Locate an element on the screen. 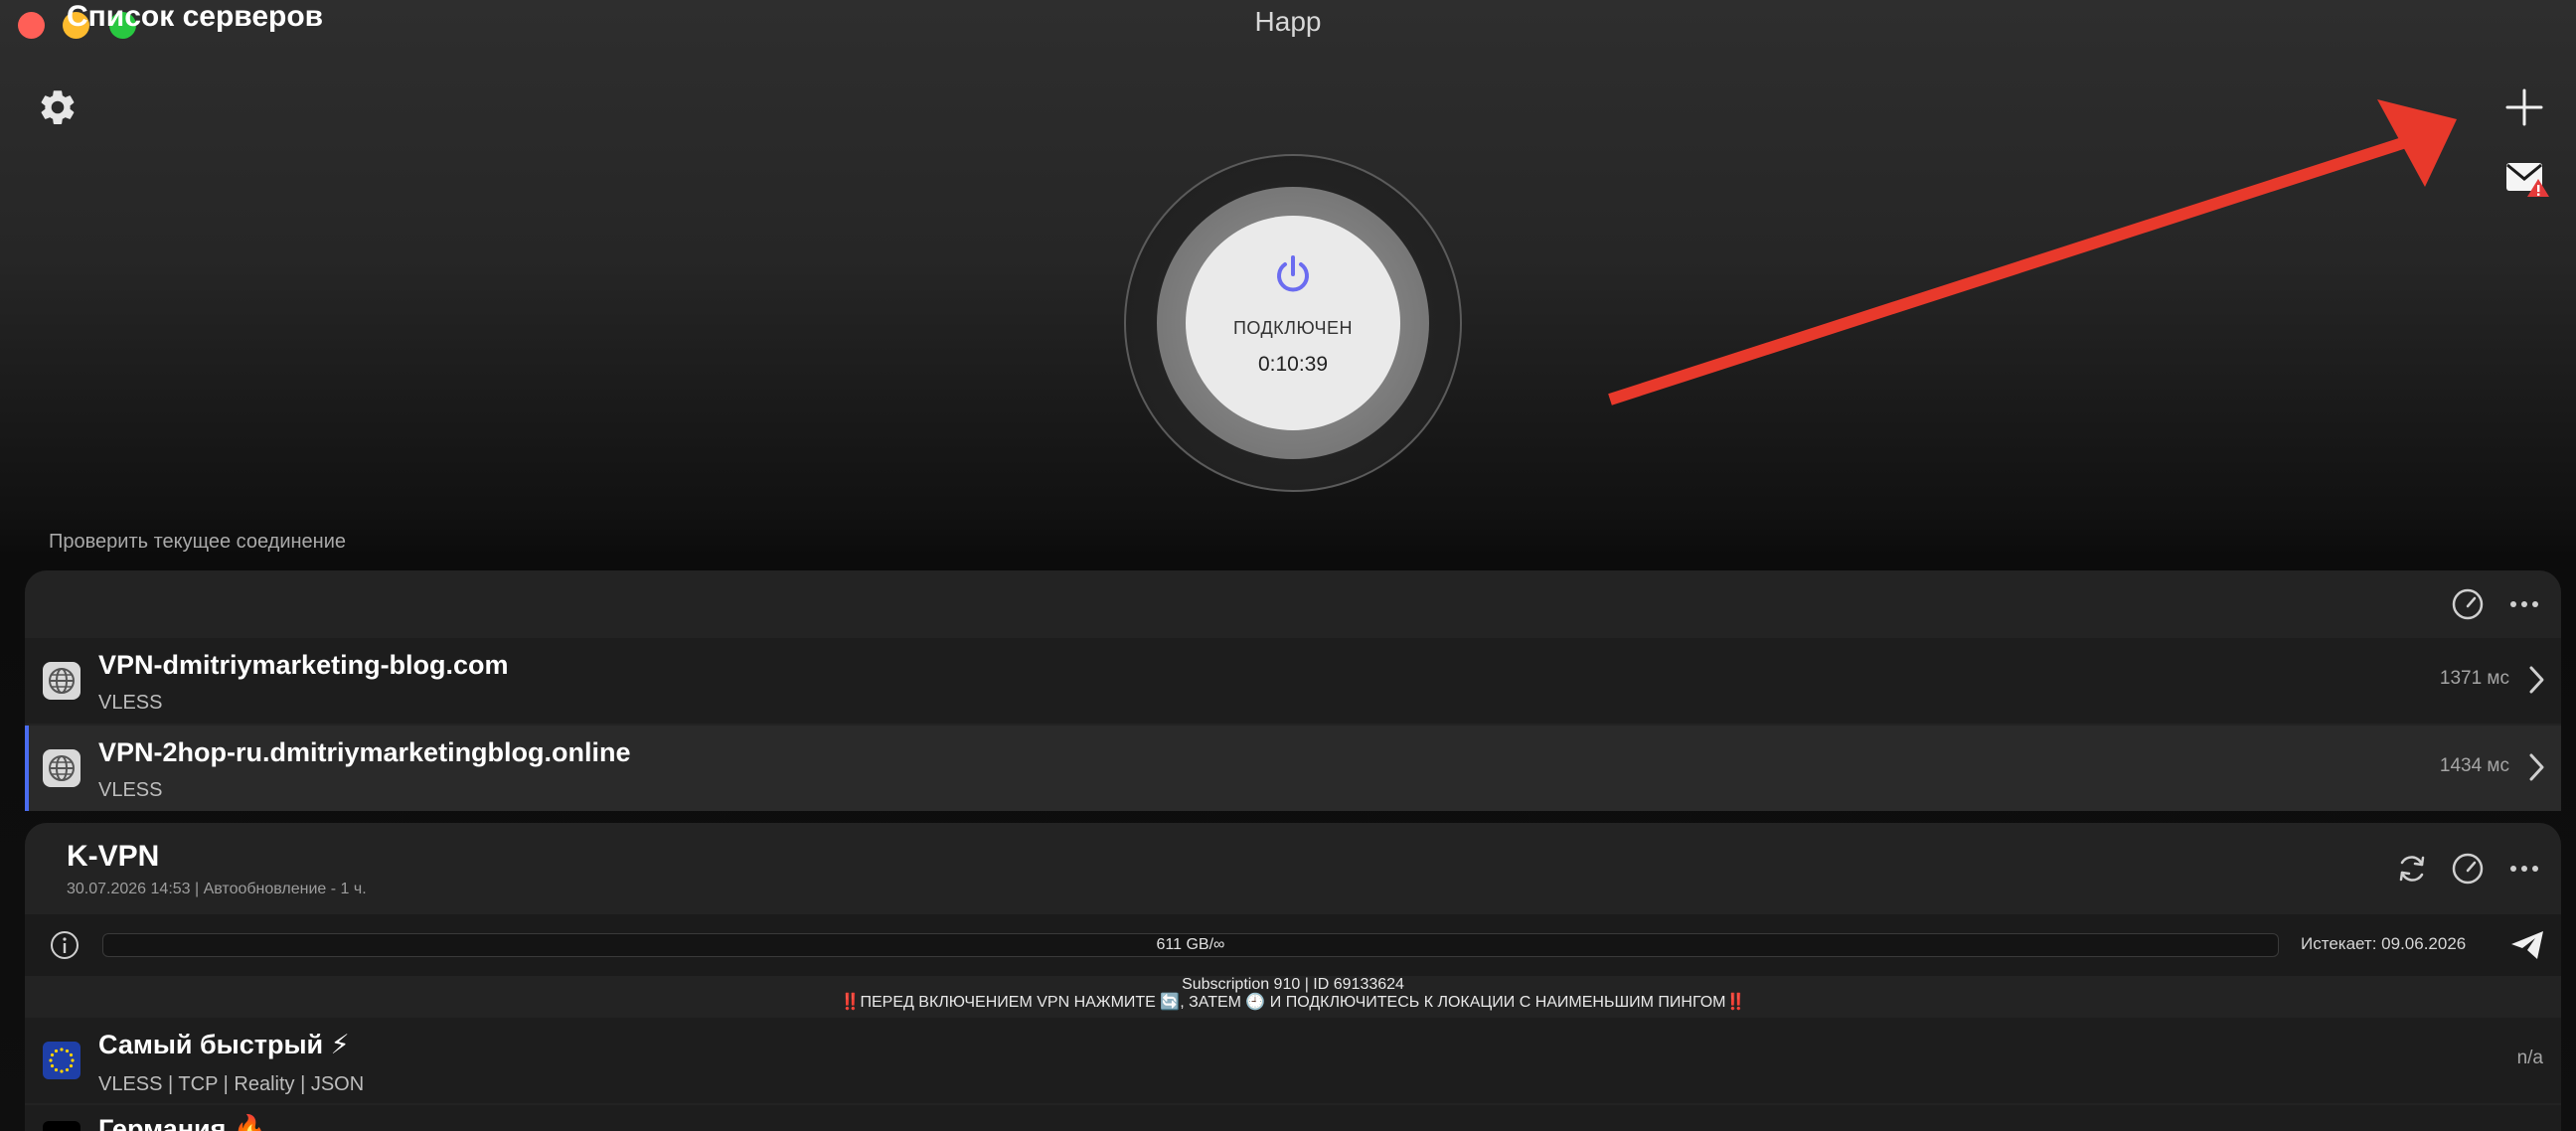 This screenshot has height=1131, width=2576. connection-timer: 0:10:39 is located at coordinates (1293, 364).